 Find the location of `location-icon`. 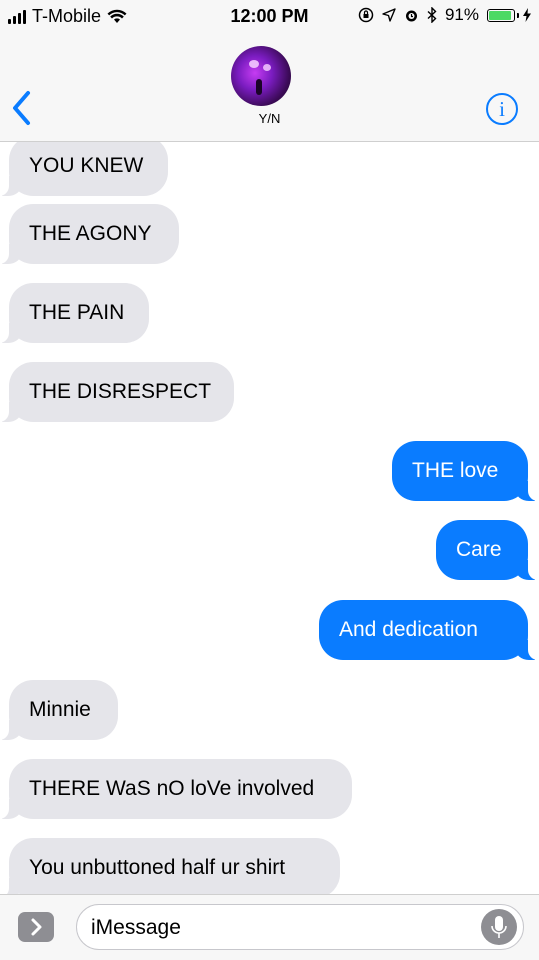

location-icon is located at coordinates (389, 15).